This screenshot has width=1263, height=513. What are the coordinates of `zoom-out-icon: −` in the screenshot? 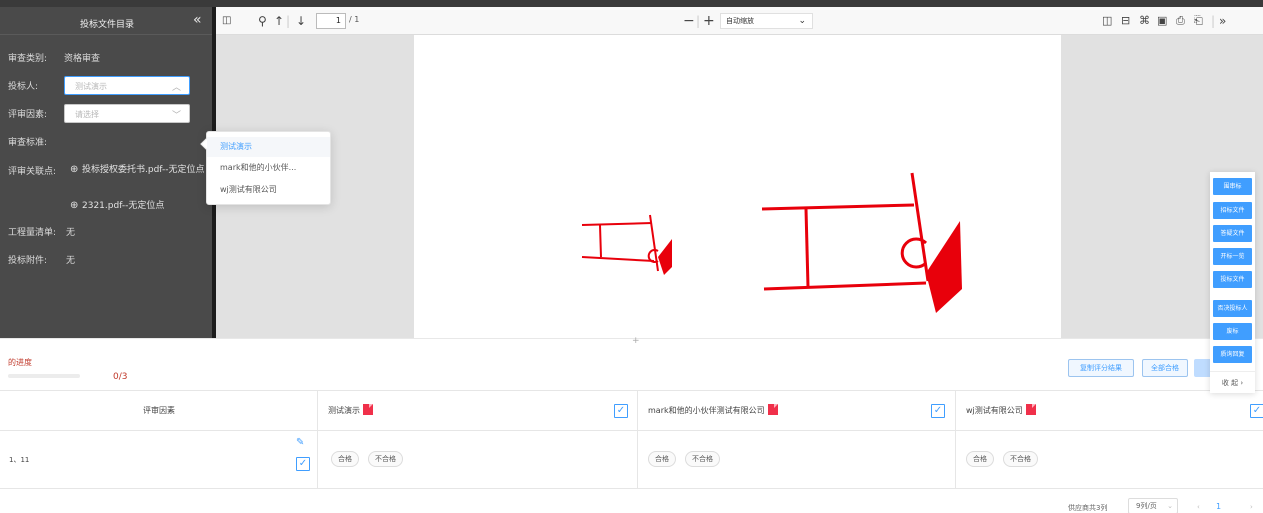 It's located at (689, 21).